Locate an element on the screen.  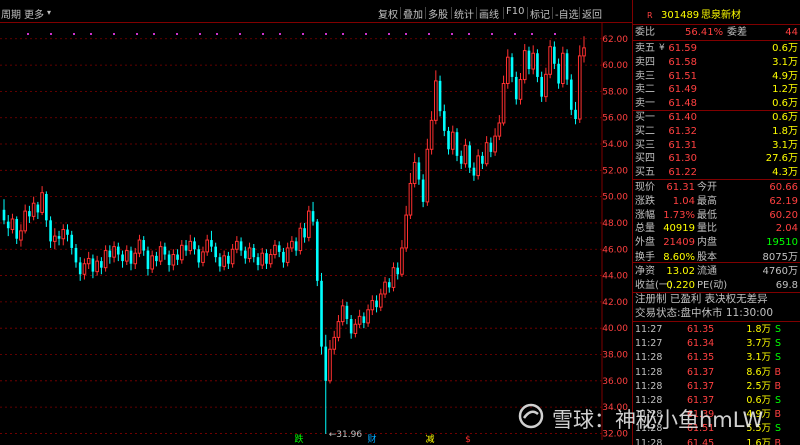
tick-direction: B is located at coordinates (777, 415).